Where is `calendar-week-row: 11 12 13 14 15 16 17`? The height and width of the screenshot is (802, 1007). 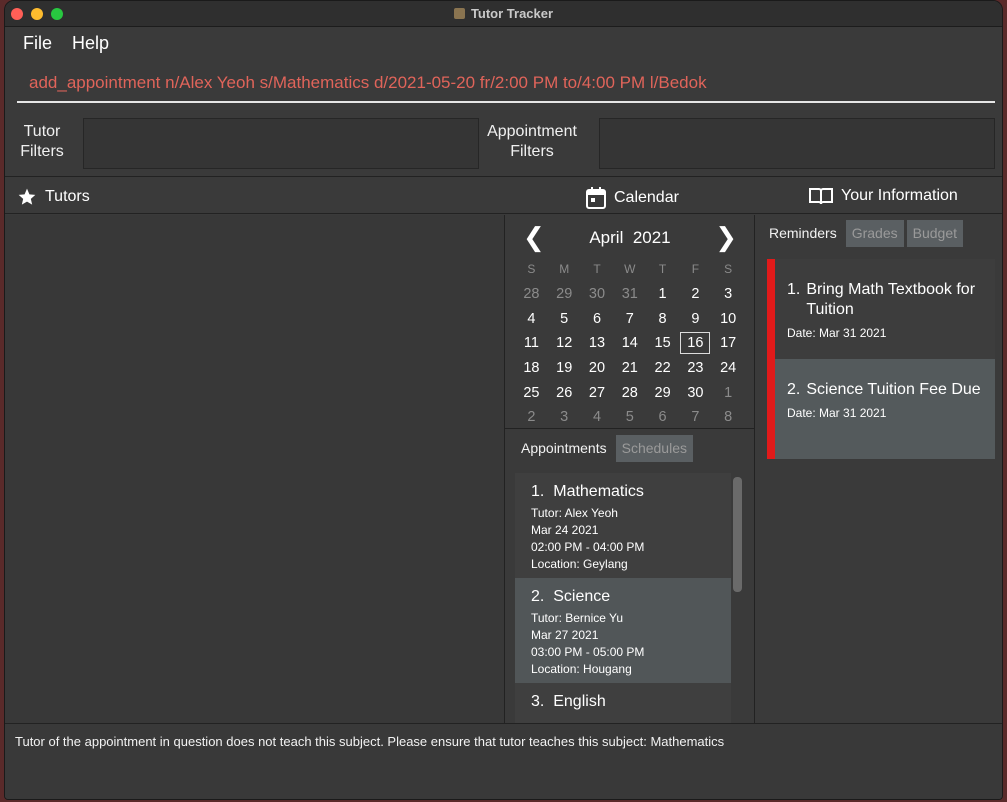
calendar-week-row: 11 12 13 14 15 16 17 is located at coordinates (635, 343).